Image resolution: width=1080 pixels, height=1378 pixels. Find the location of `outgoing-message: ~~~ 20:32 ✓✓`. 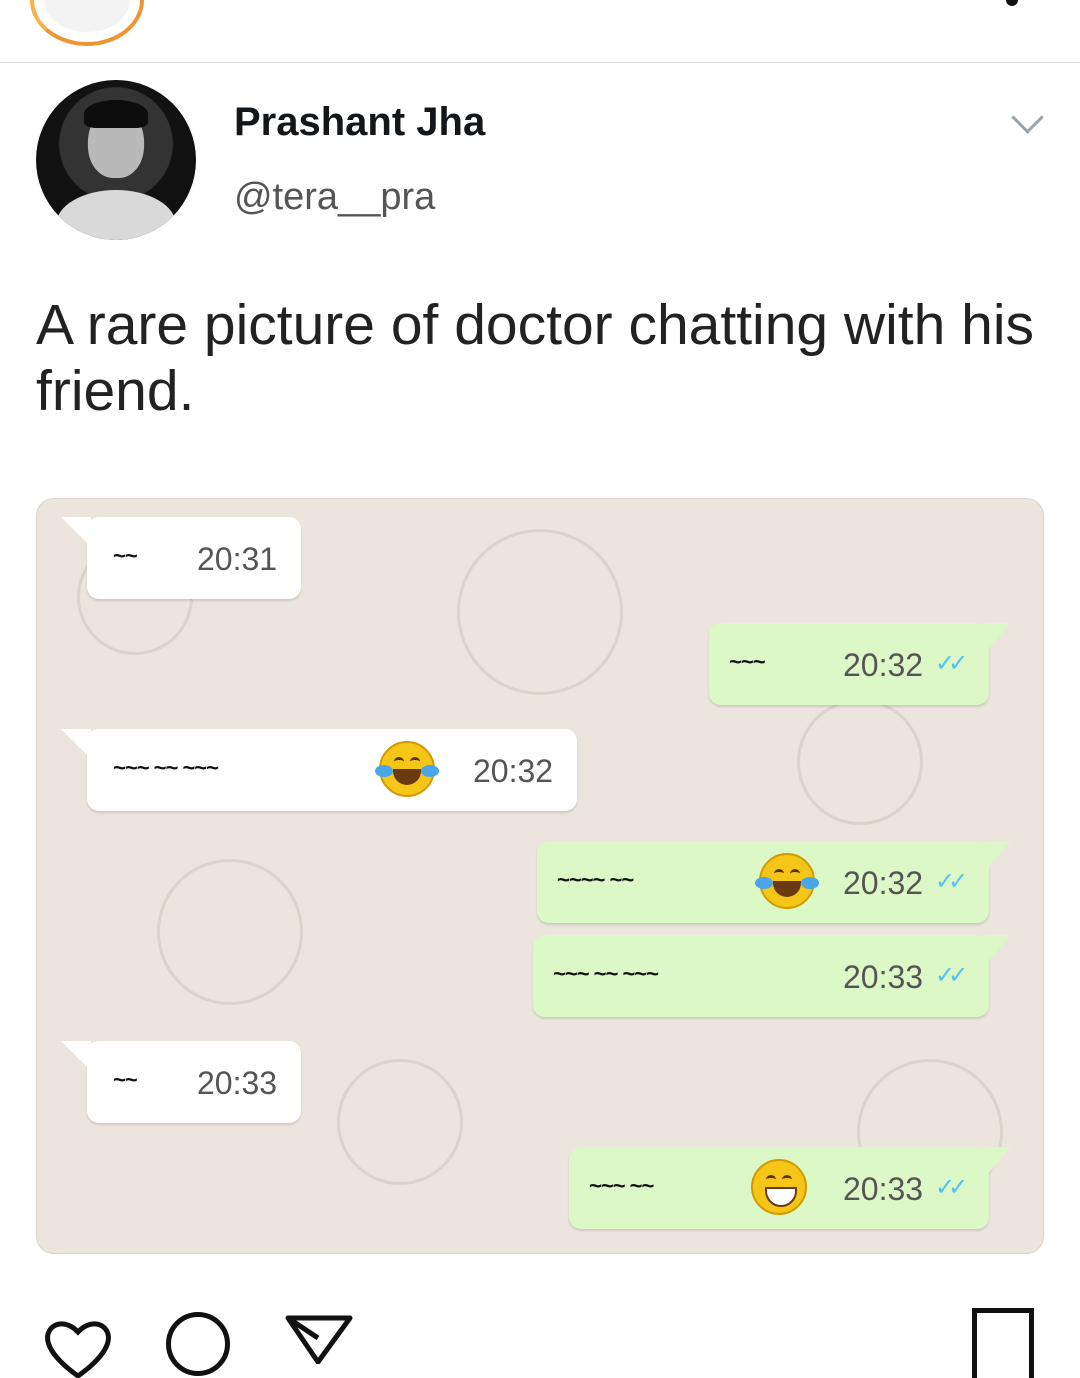

outgoing-message: ~~~ 20:32 ✓✓ is located at coordinates (860, 664).